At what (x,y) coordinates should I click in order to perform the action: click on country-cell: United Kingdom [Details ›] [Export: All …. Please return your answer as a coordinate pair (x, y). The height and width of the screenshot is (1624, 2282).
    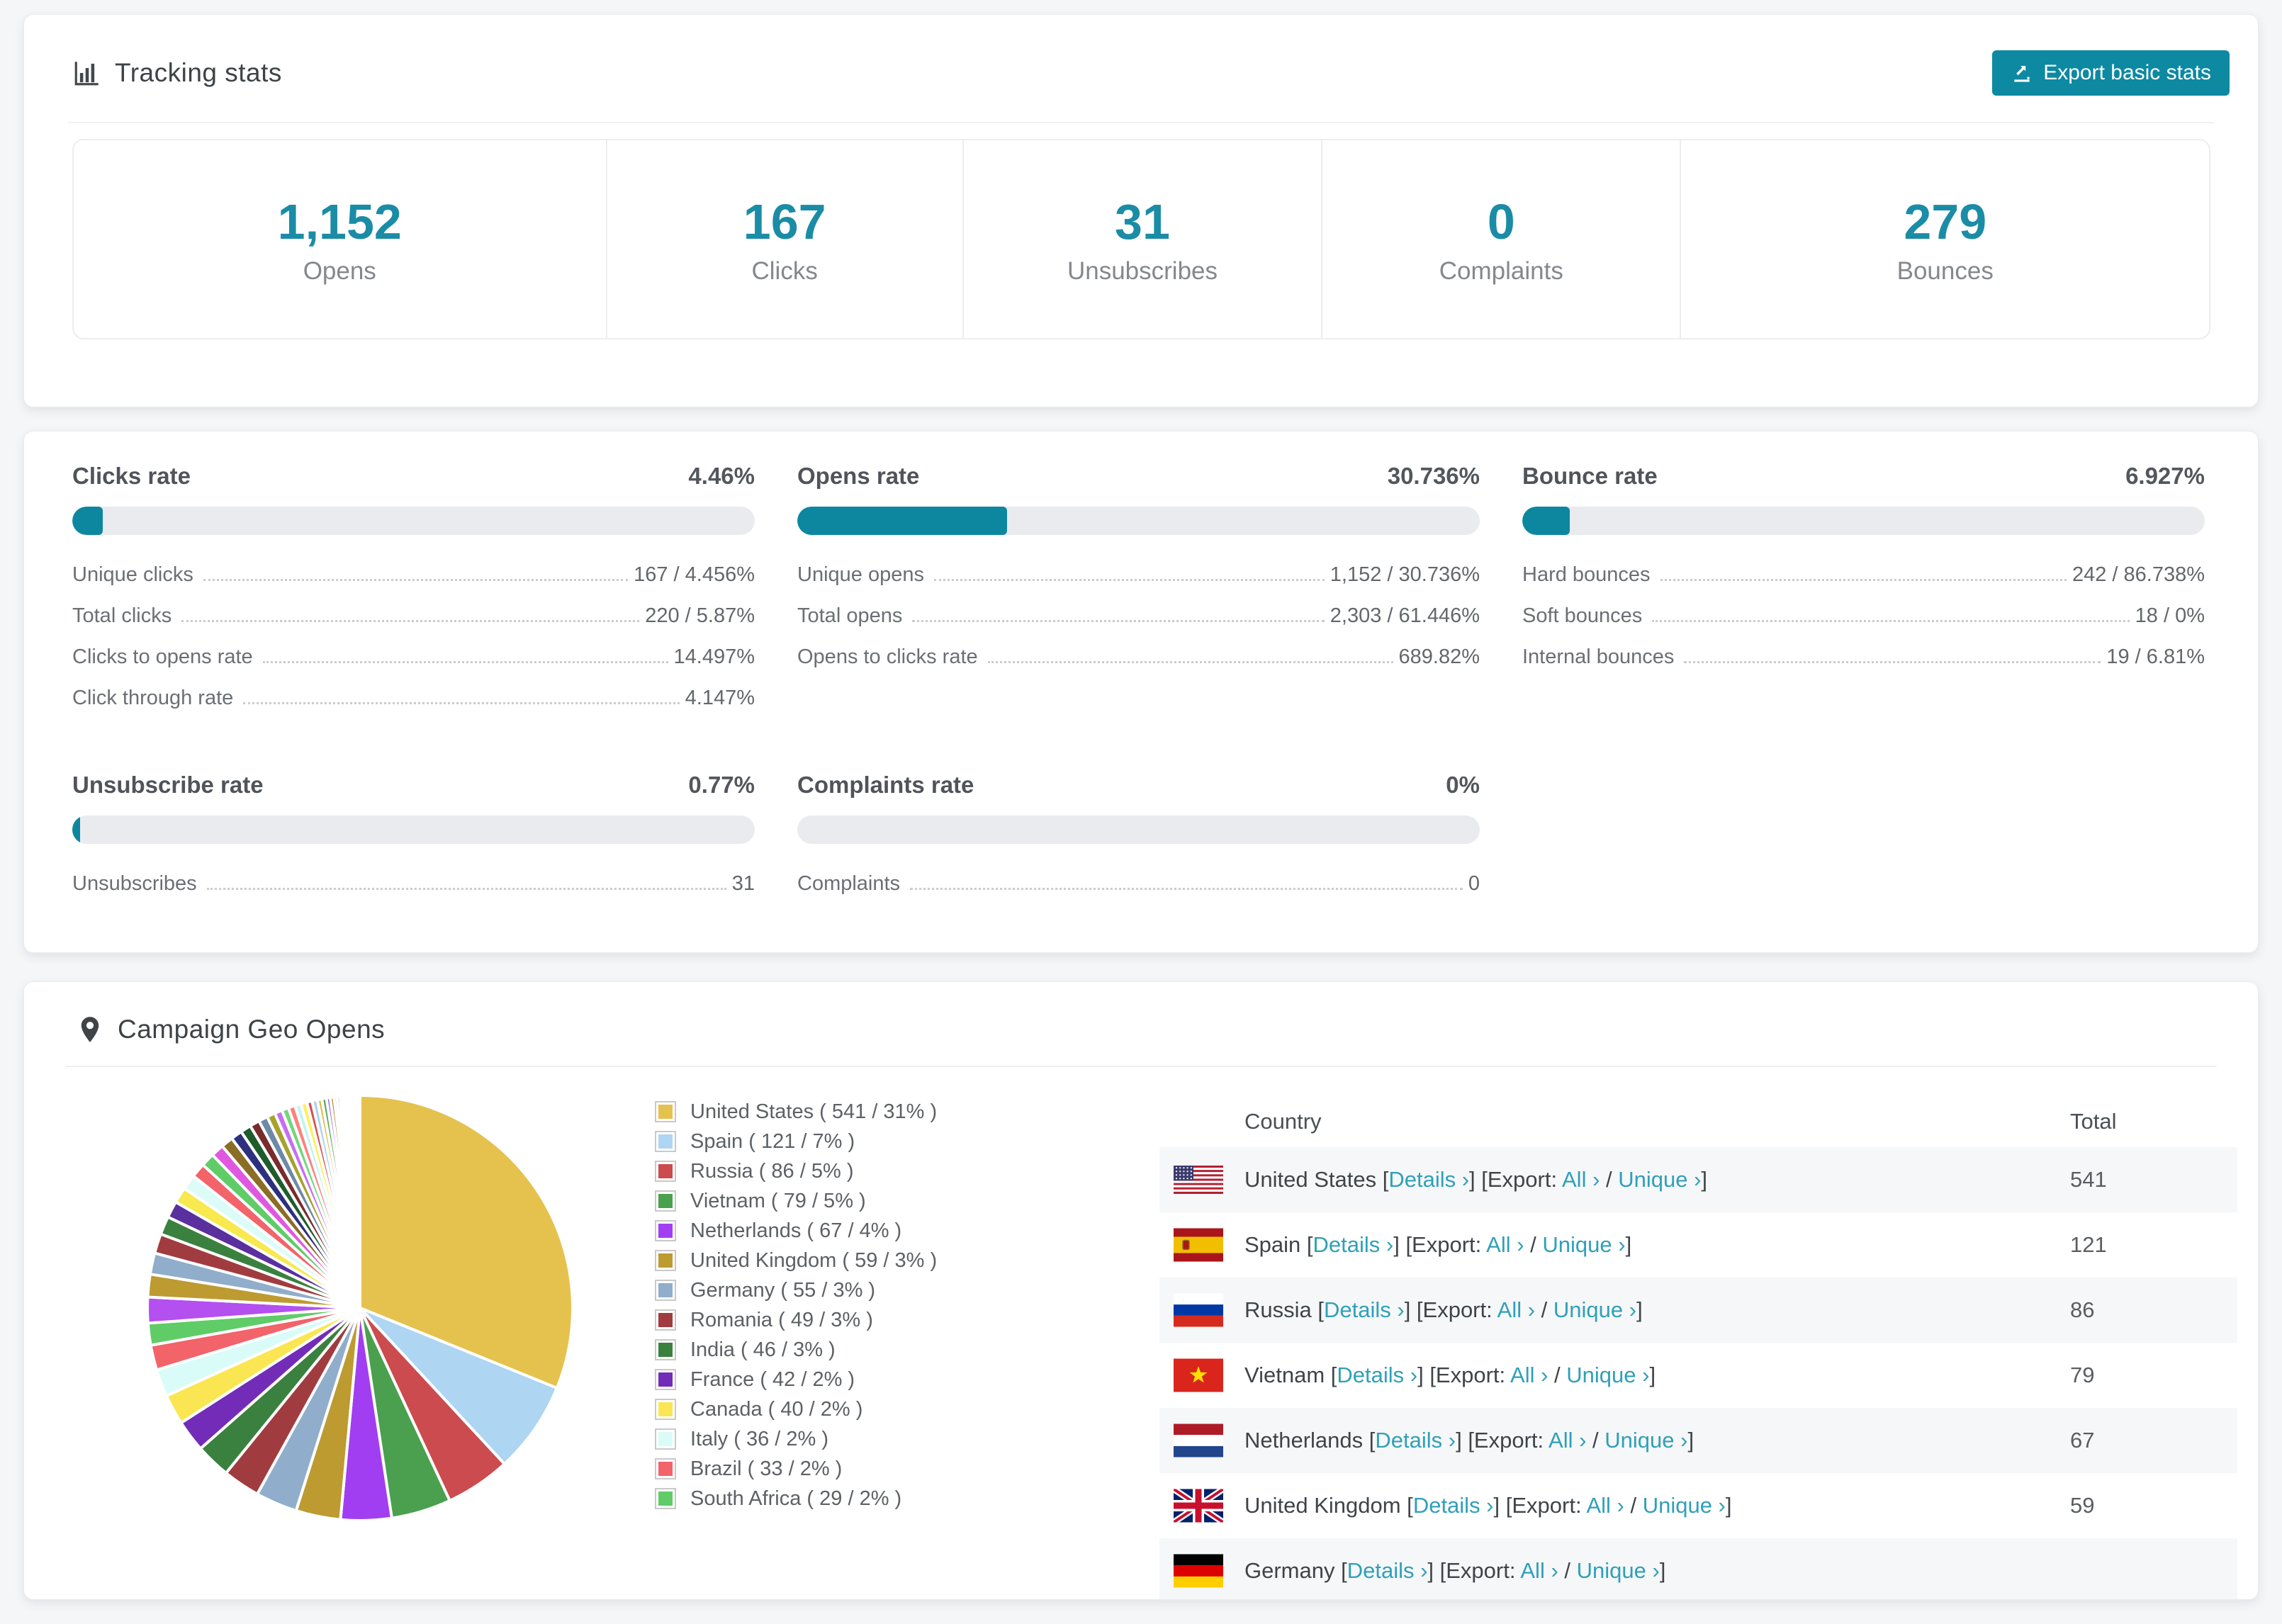
    Looking at the image, I should click on (1488, 1505).